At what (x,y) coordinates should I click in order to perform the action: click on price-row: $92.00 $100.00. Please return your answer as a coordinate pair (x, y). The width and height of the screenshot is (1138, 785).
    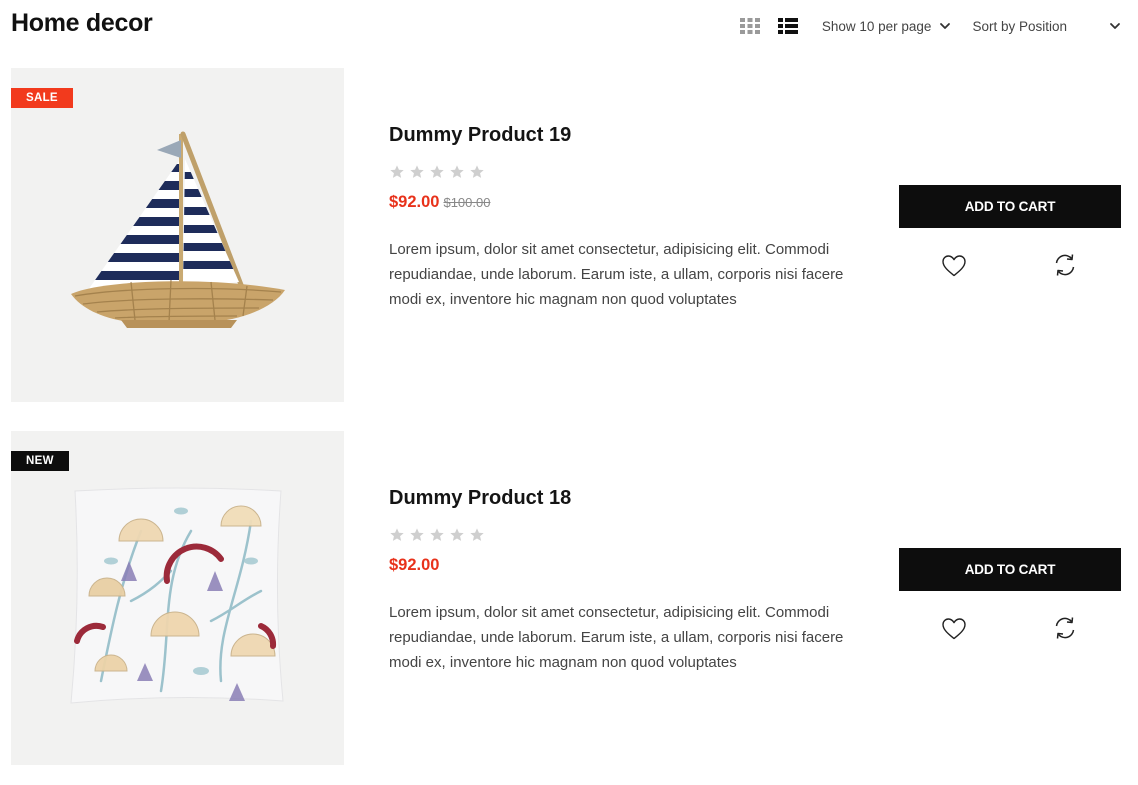
    Looking at the image, I should click on (629, 202).